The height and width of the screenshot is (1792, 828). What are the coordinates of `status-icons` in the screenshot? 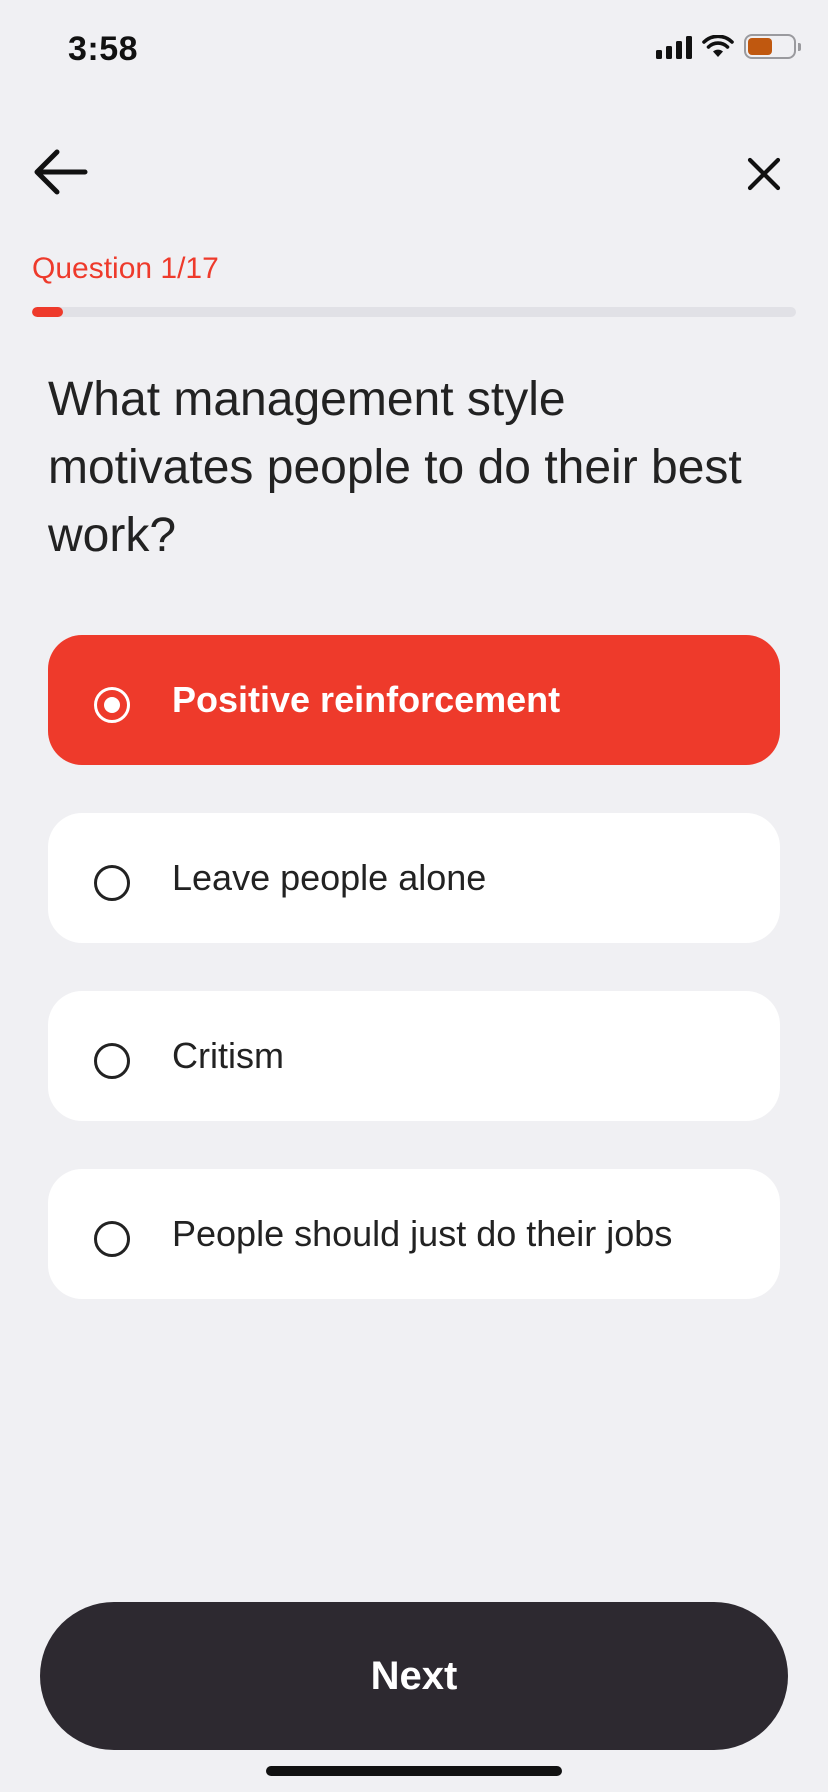 It's located at (728, 46).